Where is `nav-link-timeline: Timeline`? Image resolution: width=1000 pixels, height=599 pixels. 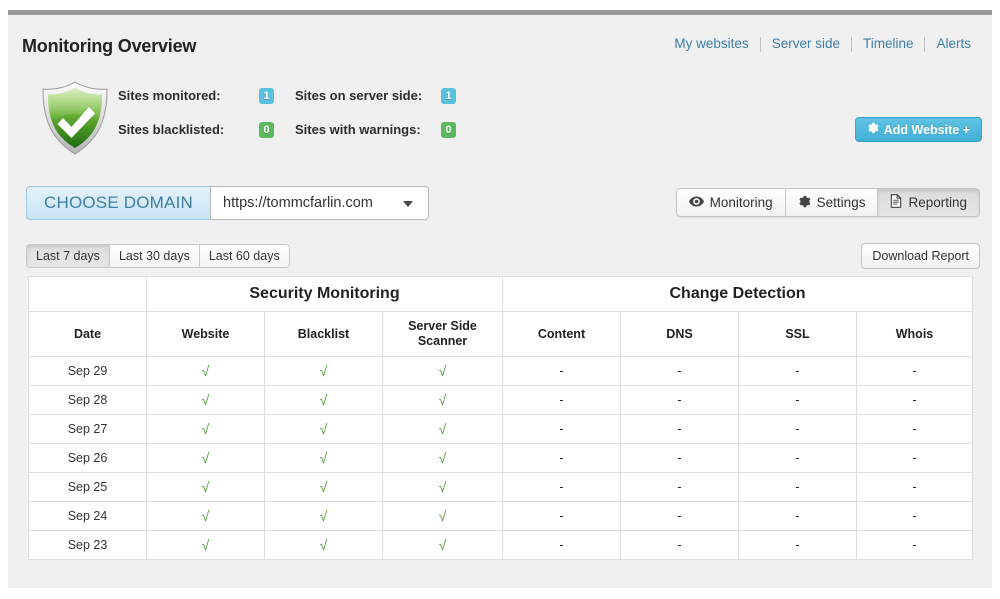
nav-link-timeline: Timeline is located at coordinates (888, 44).